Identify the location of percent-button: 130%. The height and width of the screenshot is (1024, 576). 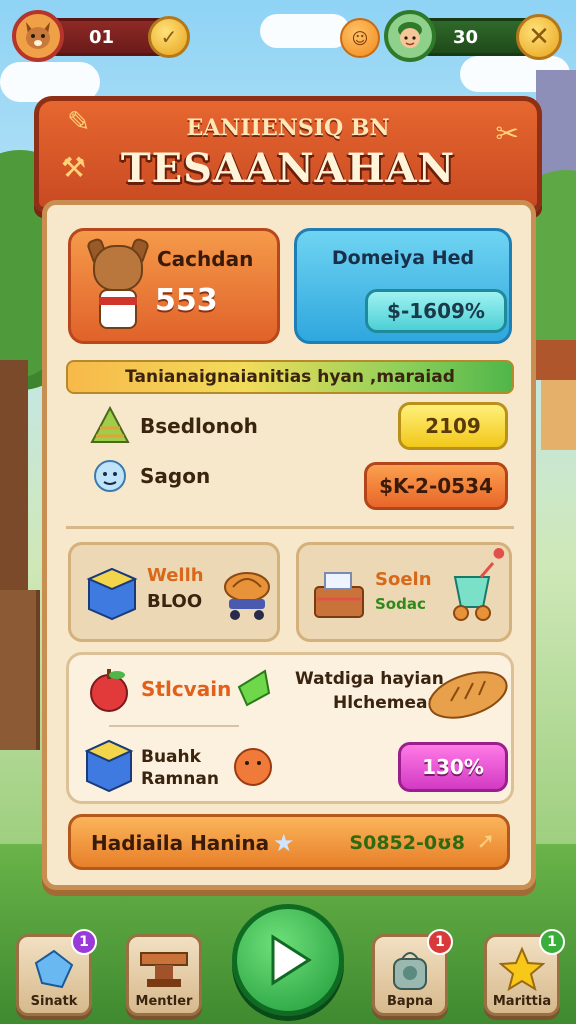
(453, 767).